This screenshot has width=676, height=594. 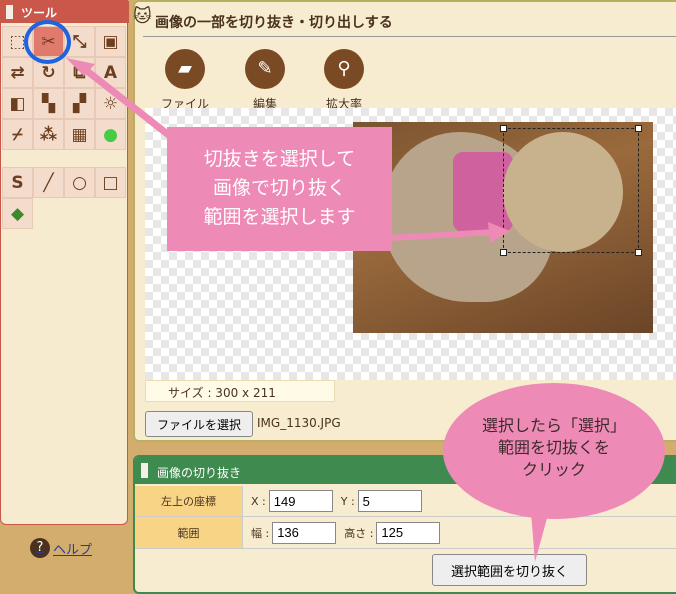 I want to click on bubble-text: 選択したら「選択」 範囲を切抜くを クリック, so click(x=553, y=447).